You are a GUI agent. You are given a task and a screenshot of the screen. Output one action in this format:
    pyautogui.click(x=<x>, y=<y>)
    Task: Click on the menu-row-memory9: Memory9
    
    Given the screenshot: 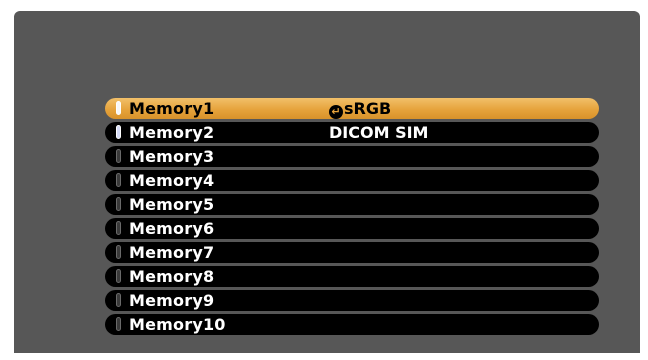 What is the action you would take?
    pyautogui.click(x=352, y=300)
    